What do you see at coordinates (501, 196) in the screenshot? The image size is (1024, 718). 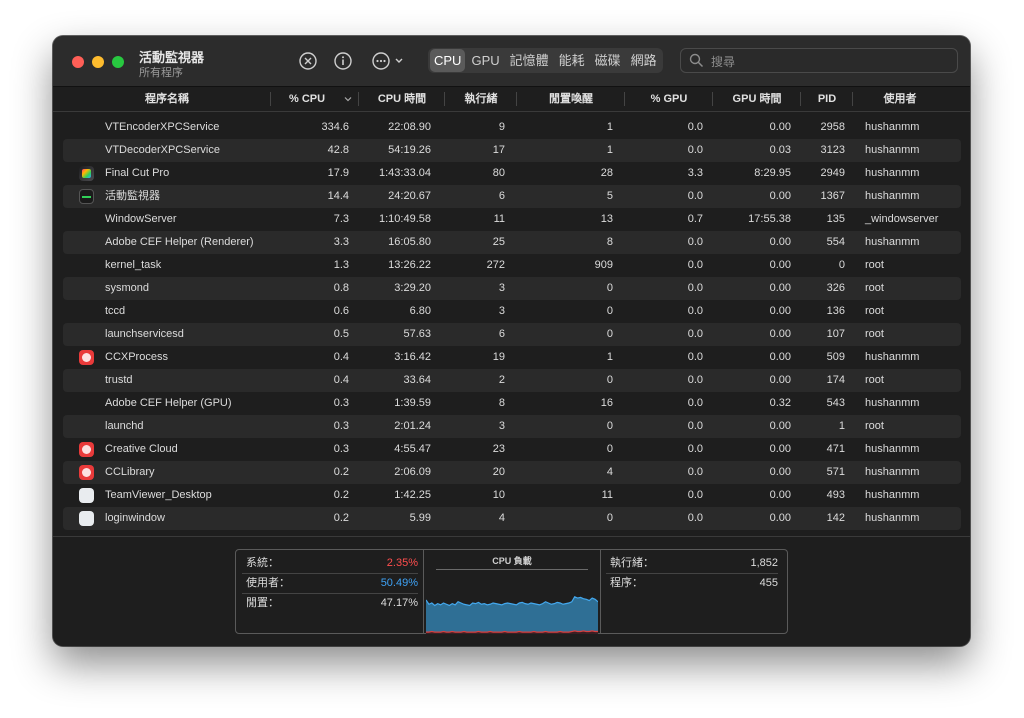 I see `thread-count: 6` at bounding box center [501, 196].